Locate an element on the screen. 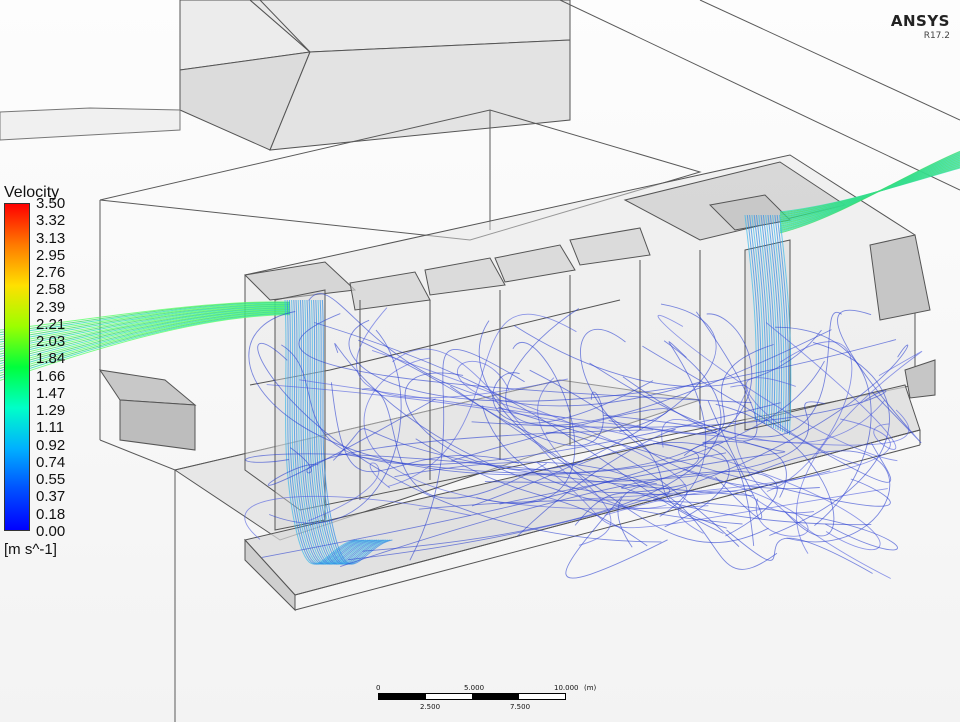 This screenshot has width=960, height=722. legend-tick: 0.92 is located at coordinates (51, 445).